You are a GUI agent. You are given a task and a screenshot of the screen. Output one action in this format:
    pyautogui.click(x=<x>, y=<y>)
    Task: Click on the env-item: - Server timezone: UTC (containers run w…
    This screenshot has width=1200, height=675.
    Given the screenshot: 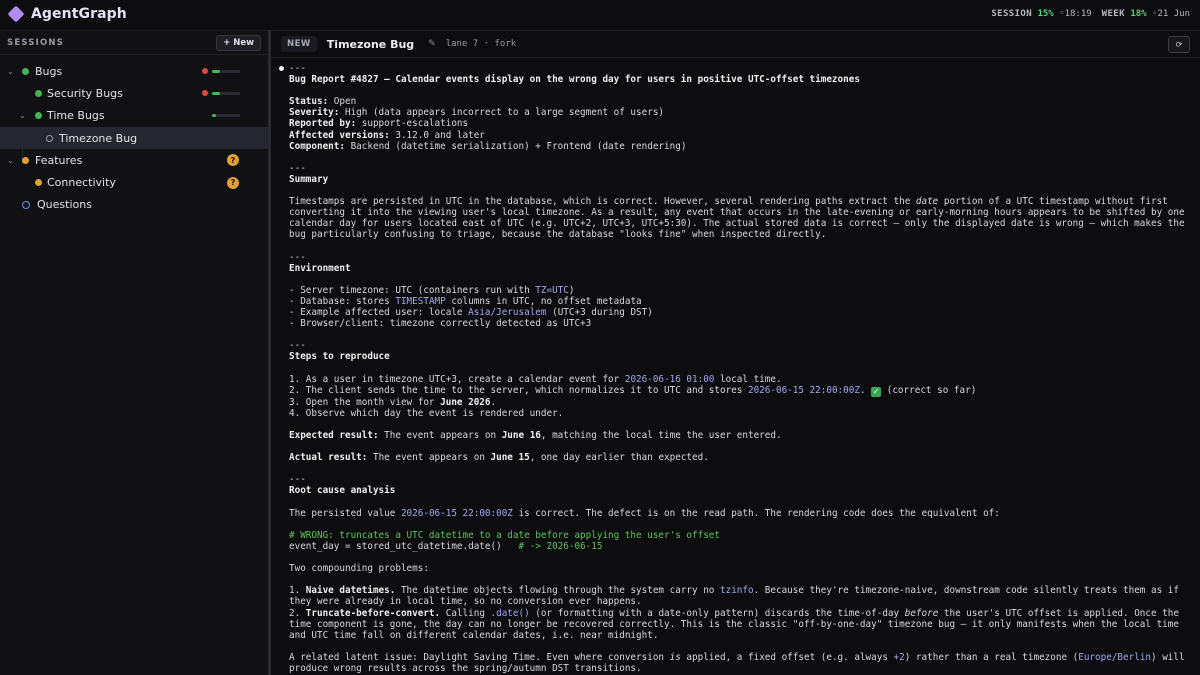 What is the action you would take?
    pyautogui.click(x=432, y=290)
    